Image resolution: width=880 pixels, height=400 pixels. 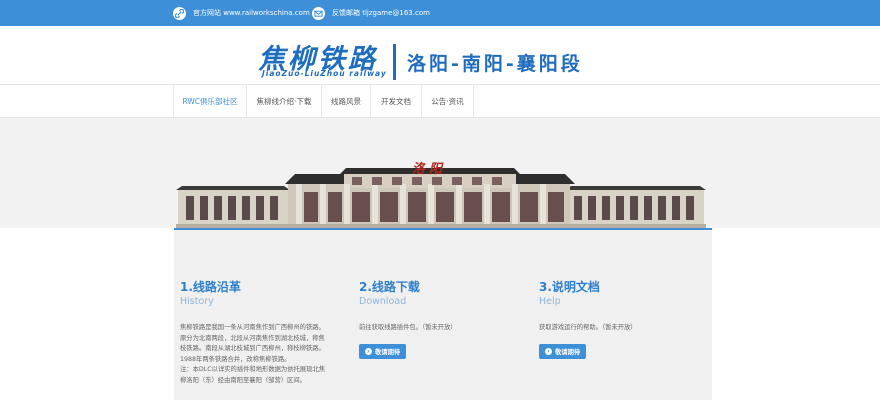 What do you see at coordinates (381, 13) in the screenshot?
I see `feedback-label: 反馈邮箱 tljzgame@163.com` at bounding box center [381, 13].